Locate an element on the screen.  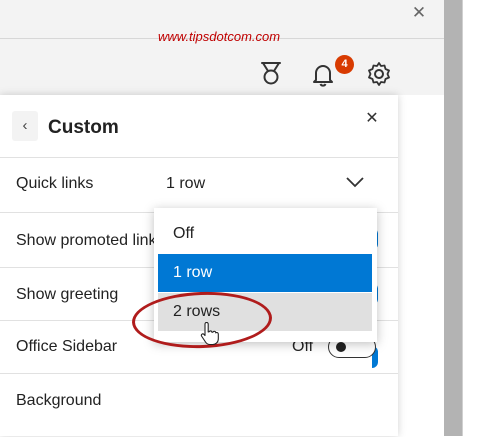
window-edge-line is located at coordinates (462, 218).